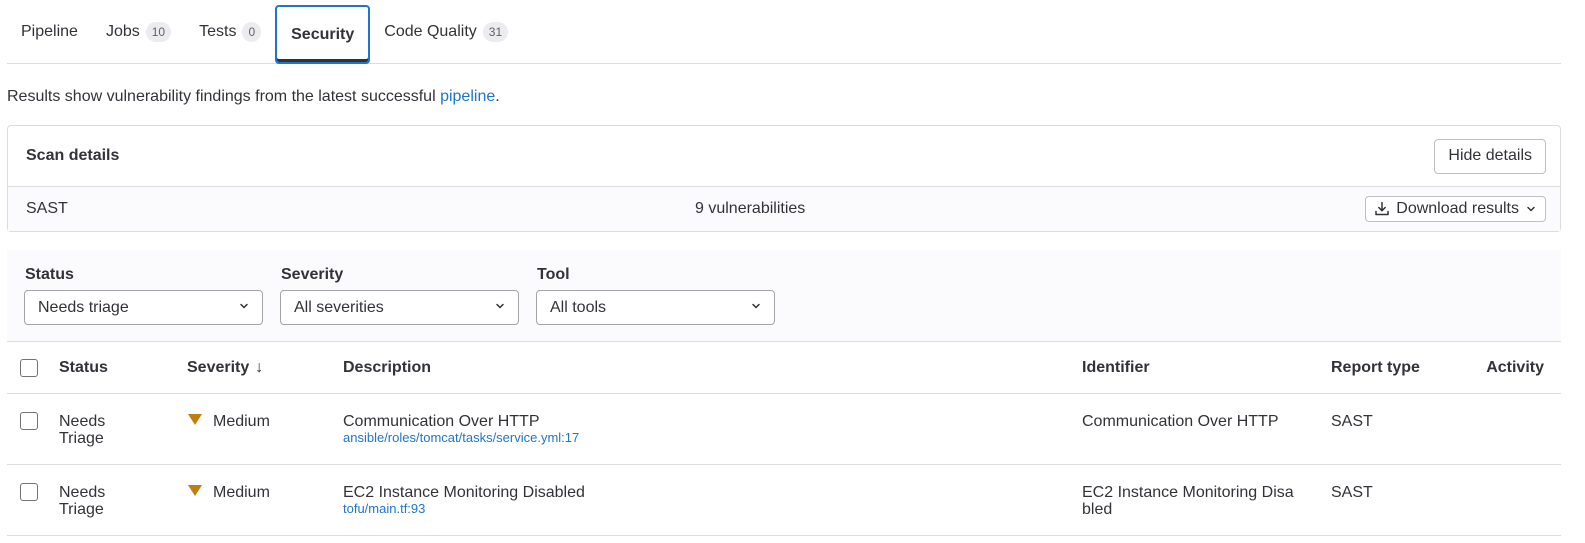 Image resolution: width=1585 pixels, height=543 pixels. I want to click on tab-code-quality: Code Quality 31, so click(446, 31).